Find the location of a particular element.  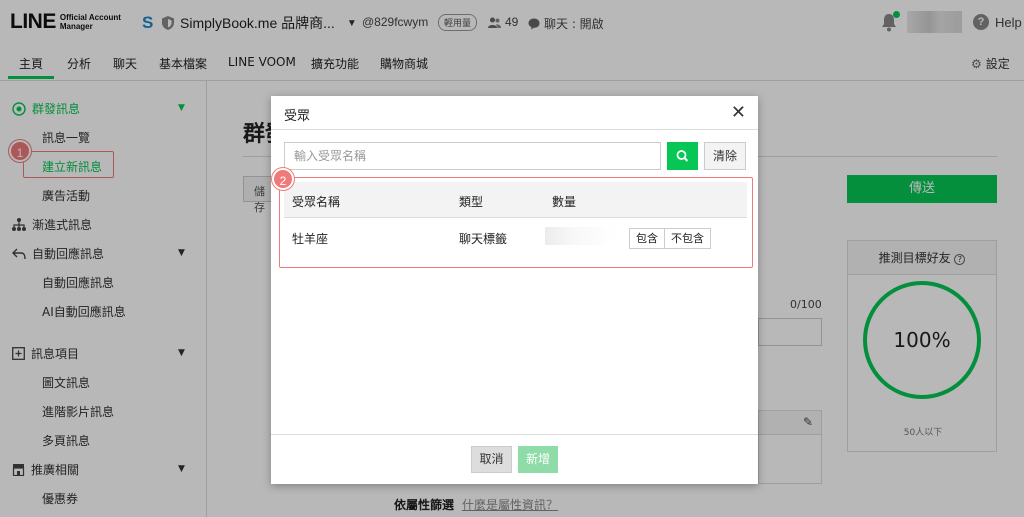

add-button: 新增 is located at coordinates (538, 459).